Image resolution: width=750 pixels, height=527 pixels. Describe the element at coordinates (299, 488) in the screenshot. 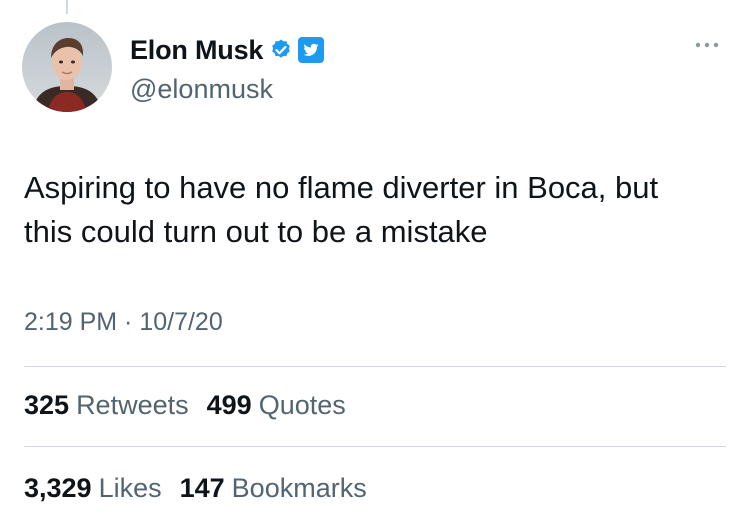

I see `bookmarks-label: Bookmarks` at that location.